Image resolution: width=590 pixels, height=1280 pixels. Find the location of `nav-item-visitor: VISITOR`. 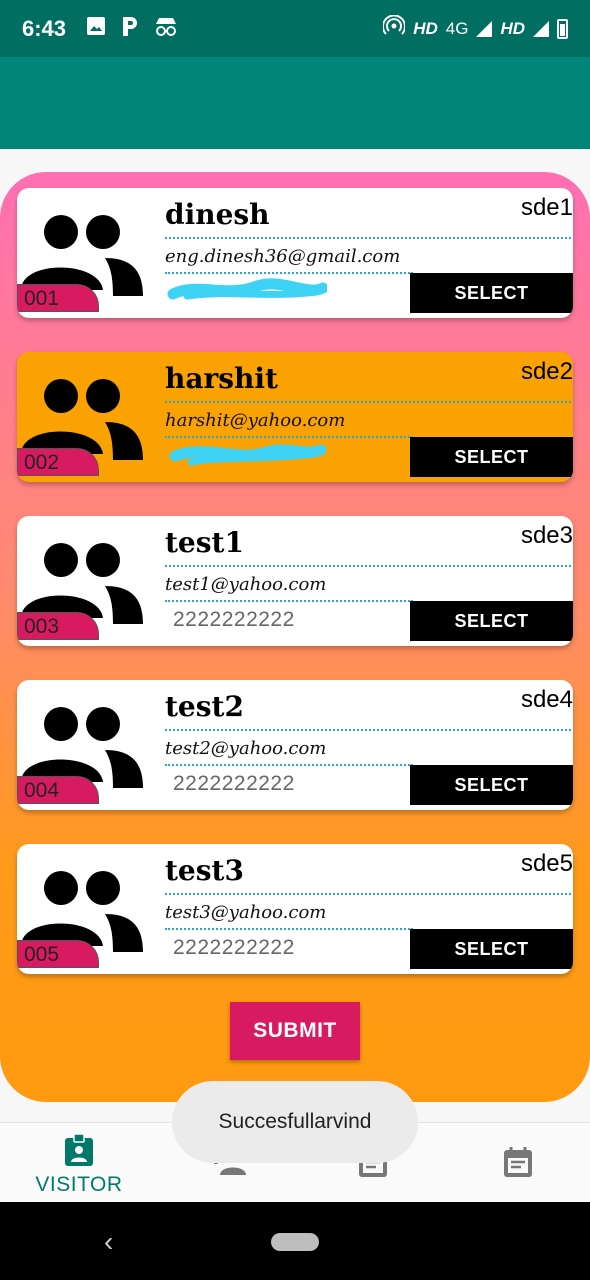

nav-item-visitor: VISITOR is located at coordinates (79, 1163).